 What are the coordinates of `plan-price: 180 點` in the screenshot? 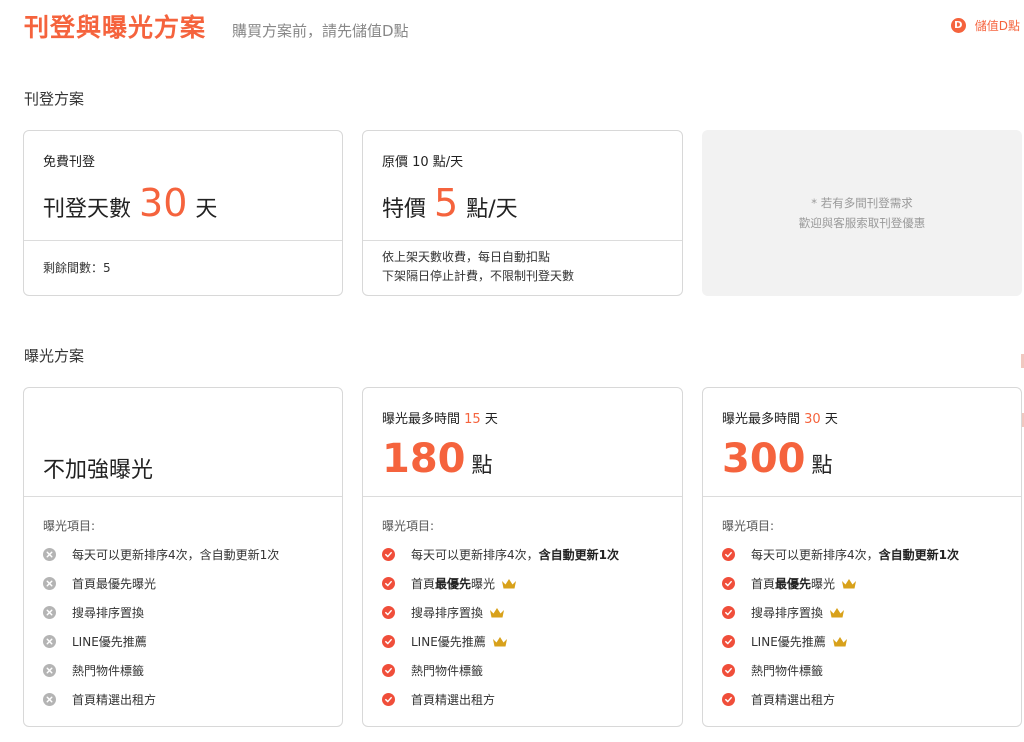 It's located at (437, 459).